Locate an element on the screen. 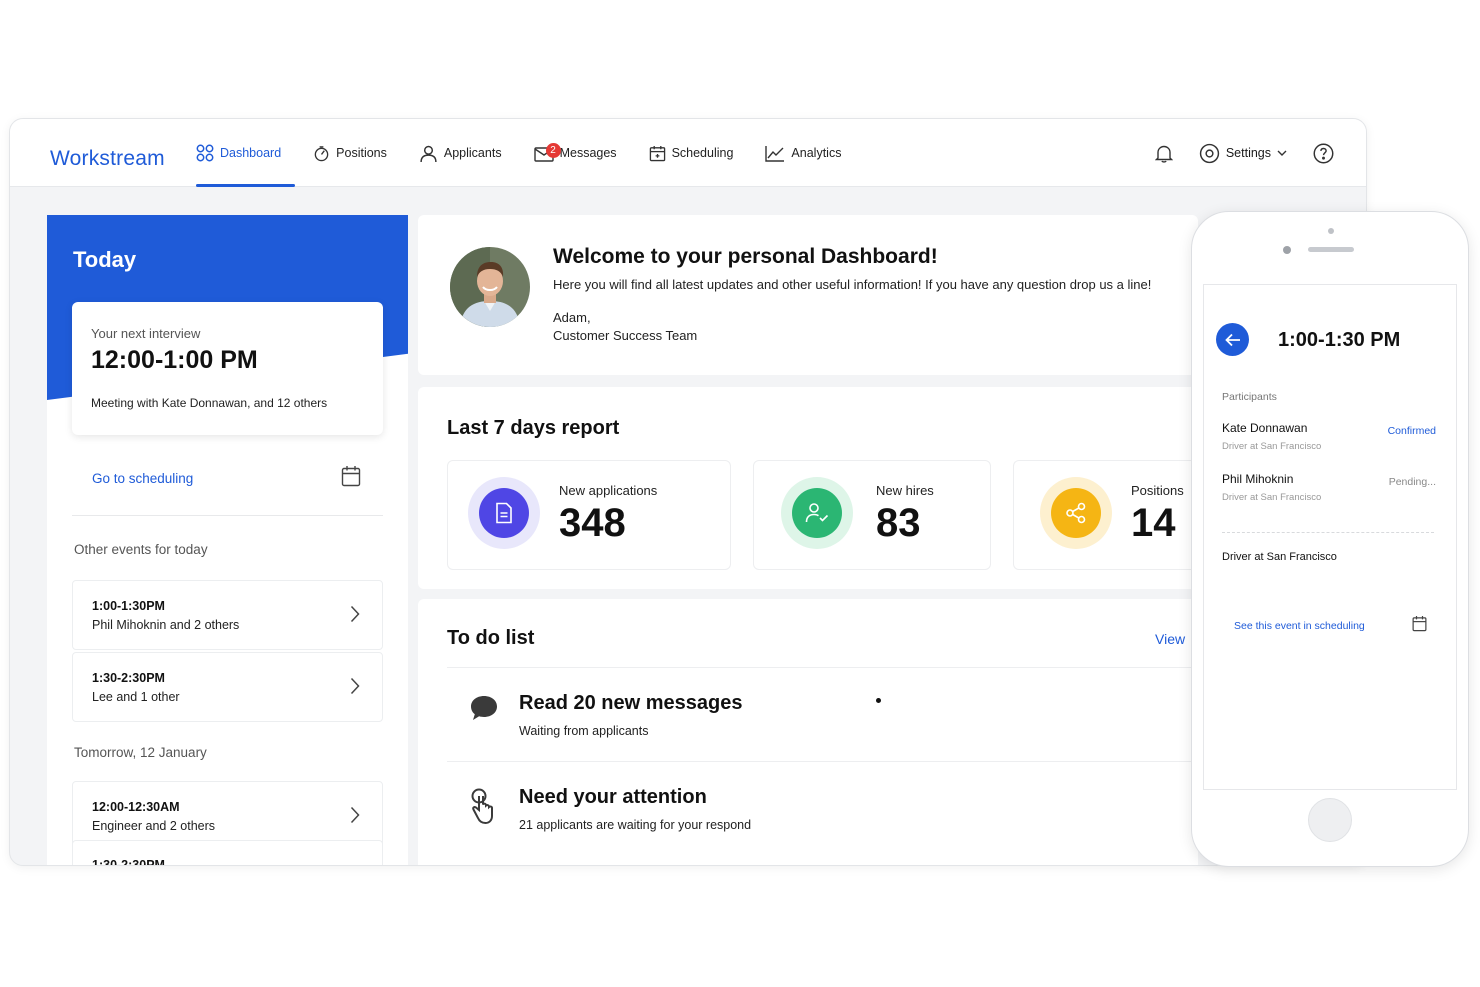  nav-applicants: Applicants is located at coordinates (467, 153).